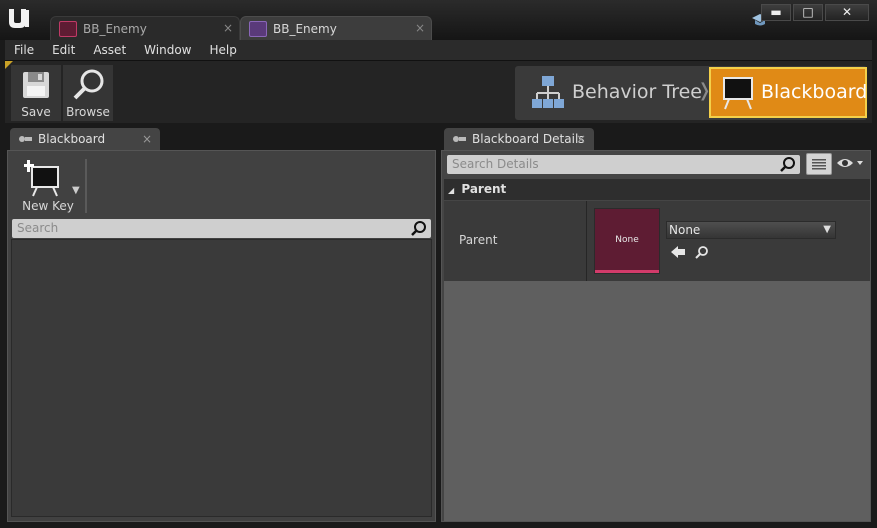 Image resolution: width=877 pixels, height=528 pixels. Describe the element at coordinates (808, 12) in the screenshot. I see `maximize-button: □` at that location.